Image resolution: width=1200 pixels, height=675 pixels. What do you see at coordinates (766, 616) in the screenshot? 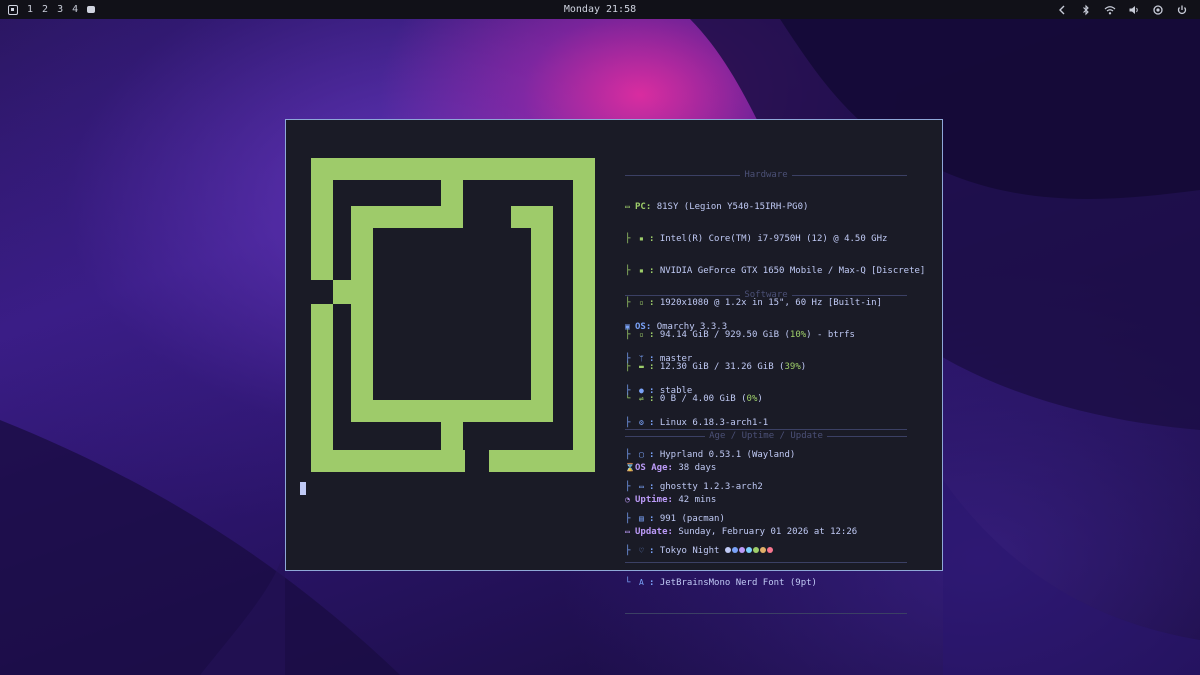
I see `software-footer-rule` at bounding box center [766, 616].